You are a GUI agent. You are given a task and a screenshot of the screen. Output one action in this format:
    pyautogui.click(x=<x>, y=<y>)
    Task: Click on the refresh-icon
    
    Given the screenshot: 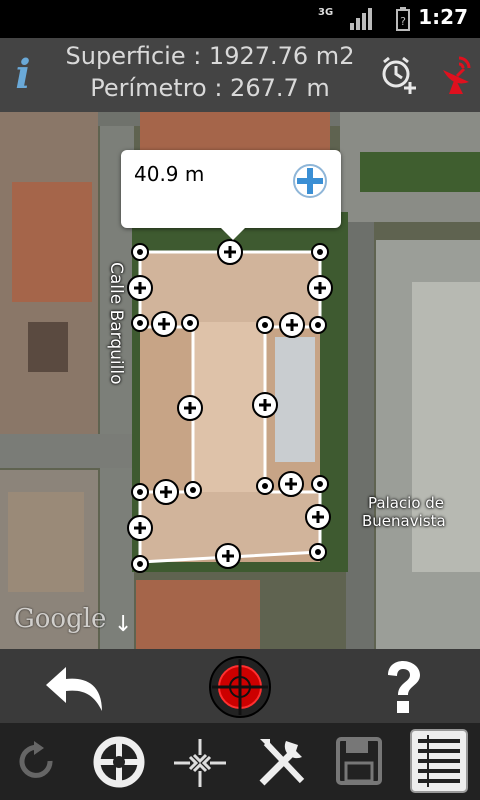 What is the action you would take?
    pyautogui.click(x=36, y=761)
    